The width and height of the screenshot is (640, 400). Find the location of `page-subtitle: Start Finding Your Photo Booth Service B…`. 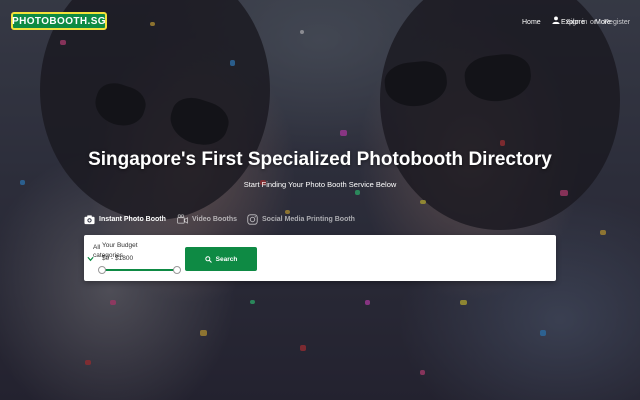

page-subtitle: Start Finding Your Photo Booth Service B… is located at coordinates (320, 184).